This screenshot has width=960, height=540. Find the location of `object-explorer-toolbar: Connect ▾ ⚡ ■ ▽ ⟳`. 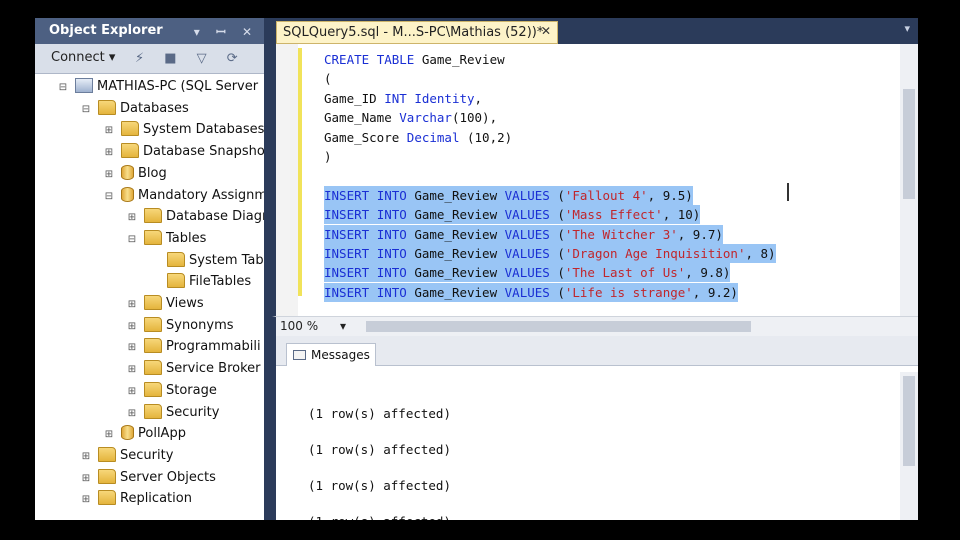

object-explorer-toolbar: Connect ▾ ⚡ ■ ▽ ⟳ is located at coordinates (149, 59).